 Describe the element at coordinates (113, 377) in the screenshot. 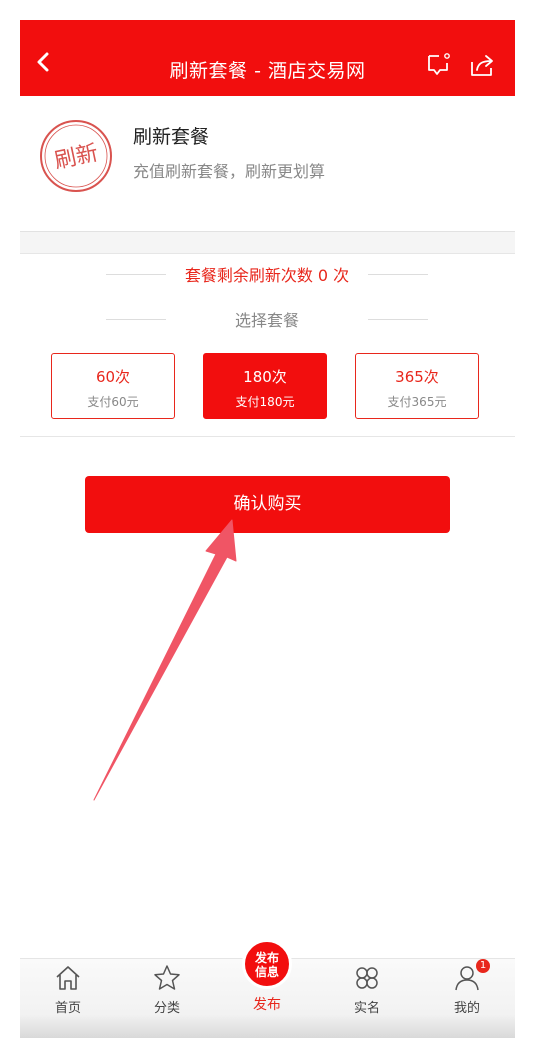

I see `option-count: 60次` at that location.